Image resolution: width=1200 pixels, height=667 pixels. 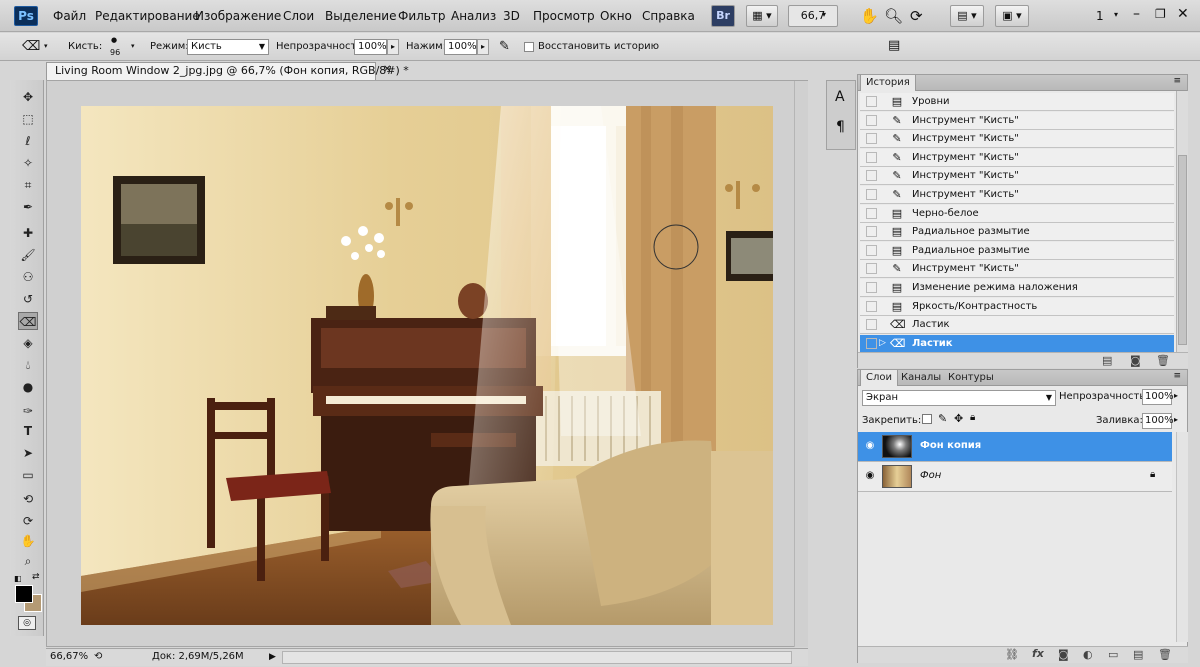 I want to click on bridge-button: Br, so click(x=723, y=16).